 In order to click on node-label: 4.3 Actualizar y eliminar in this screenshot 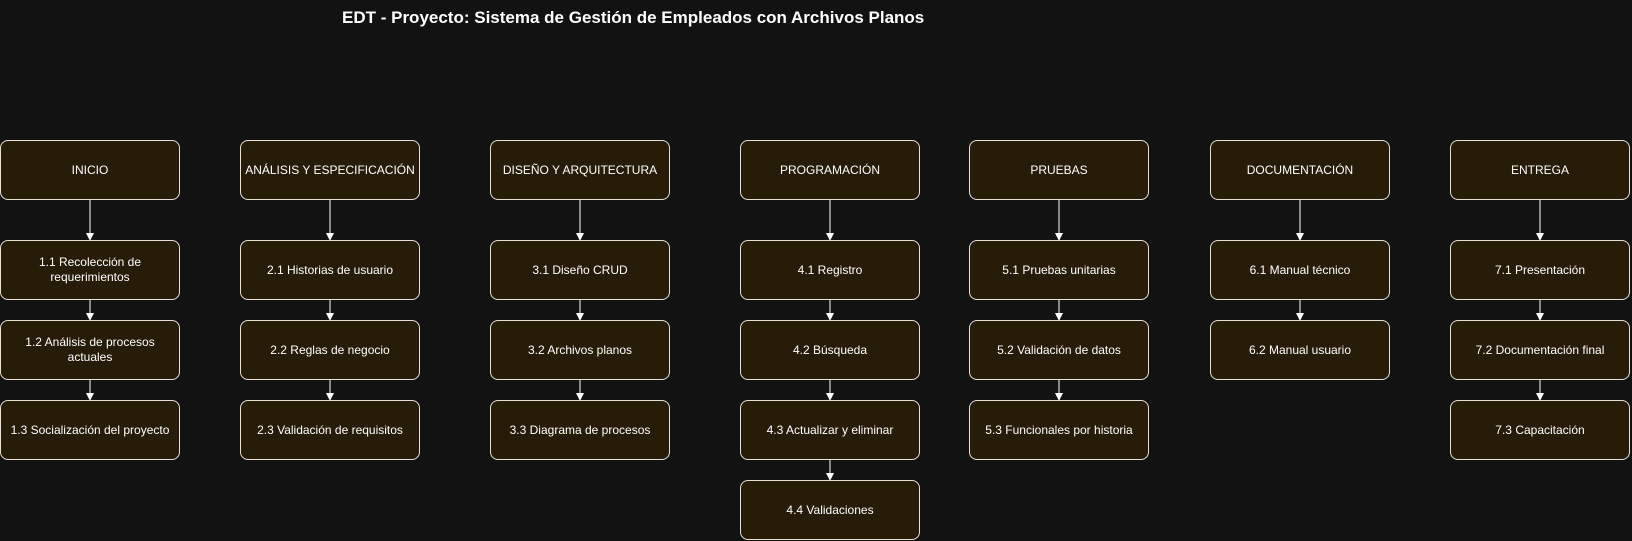, I will do `click(830, 429)`.